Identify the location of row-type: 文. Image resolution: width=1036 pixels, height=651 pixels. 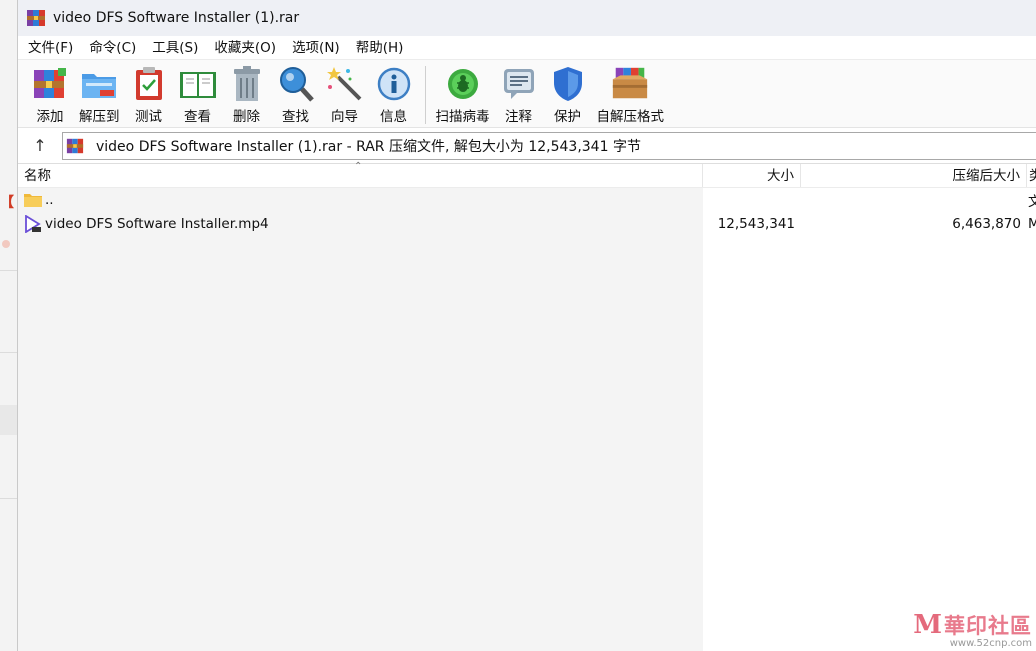
(1032, 202).